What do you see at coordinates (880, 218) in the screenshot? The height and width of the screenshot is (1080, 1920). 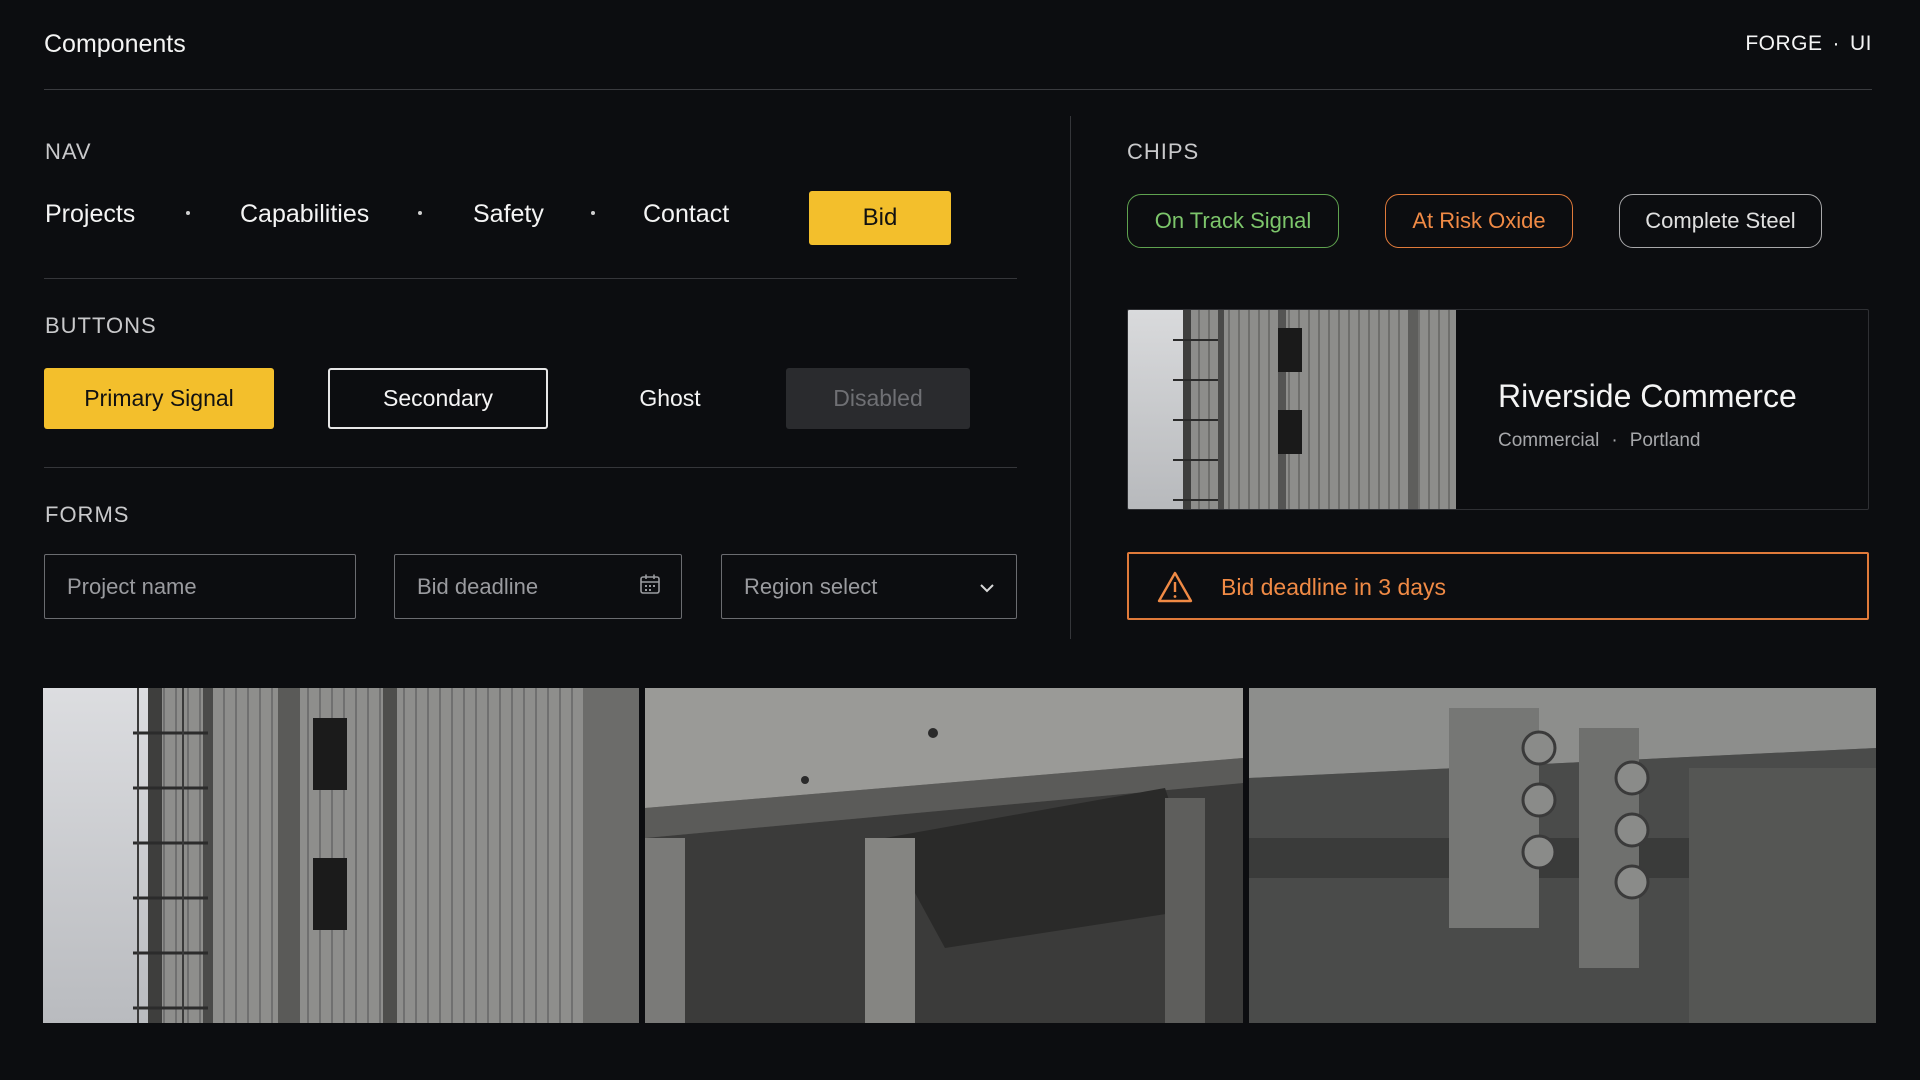 I see `bid-button: Bid` at bounding box center [880, 218].